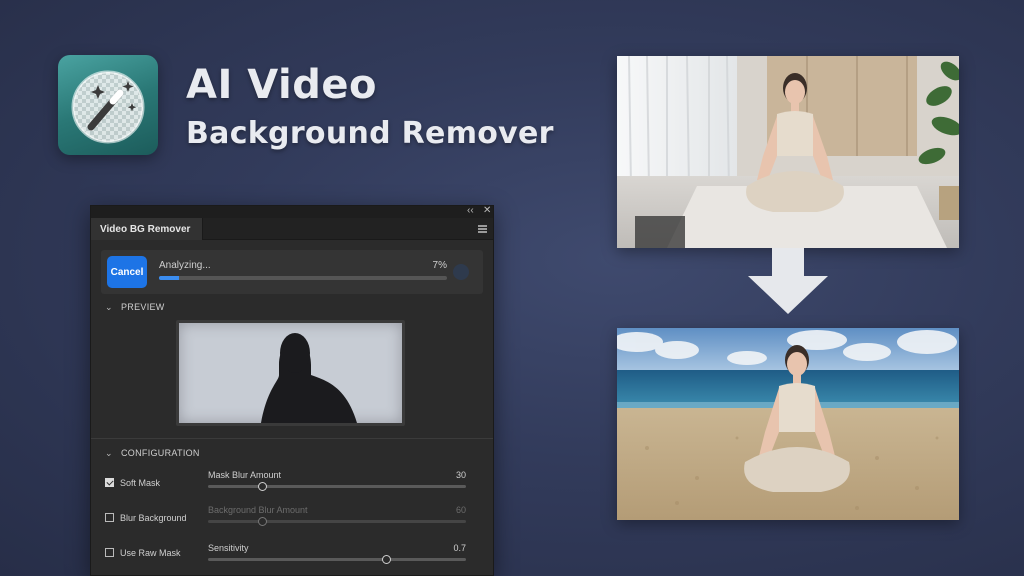  What do you see at coordinates (337, 480) in the screenshot?
I see `mask-blur-slider-block: Mask Blur Amount 30` at bounding box center [337, 480].